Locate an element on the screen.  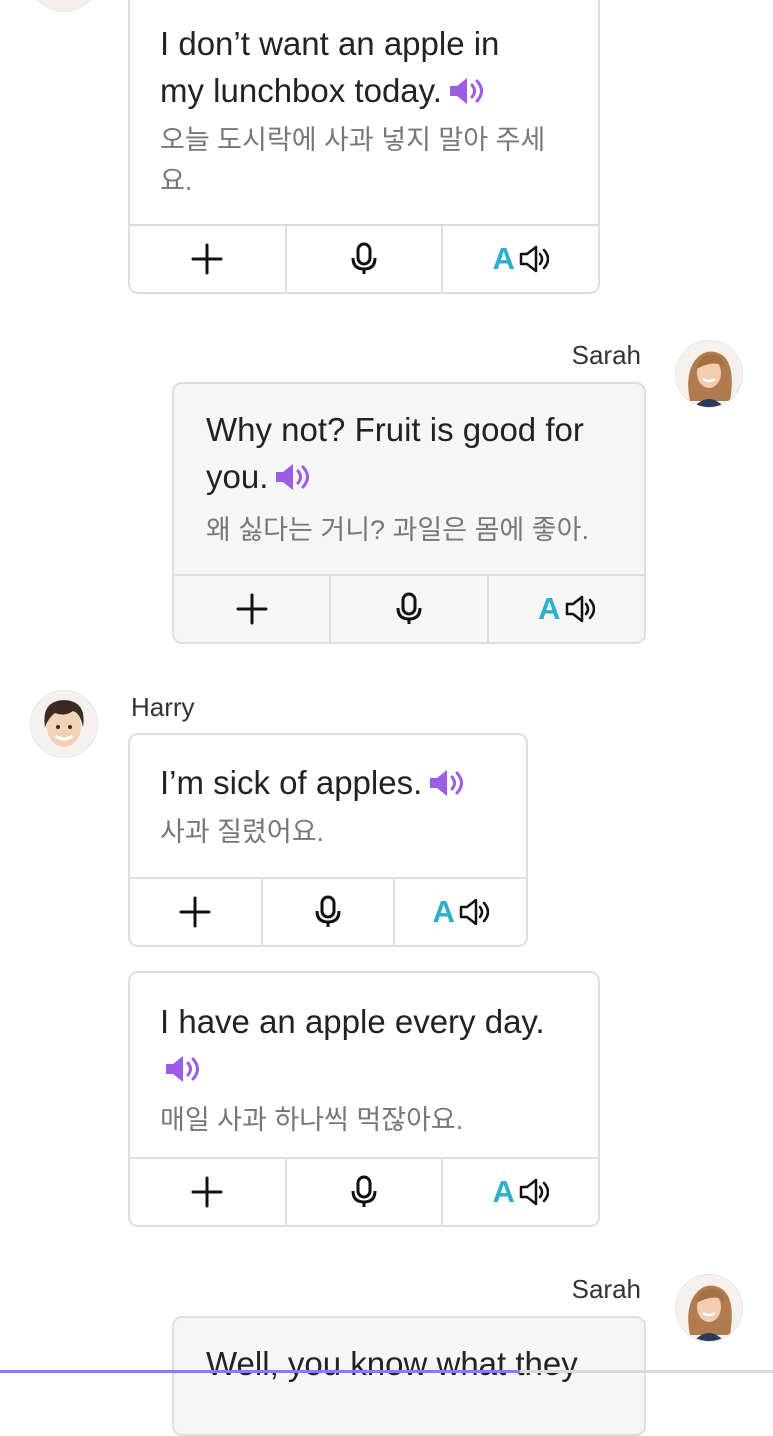
english-line: I’m sick of apples. is located at coordinates (291, 782).